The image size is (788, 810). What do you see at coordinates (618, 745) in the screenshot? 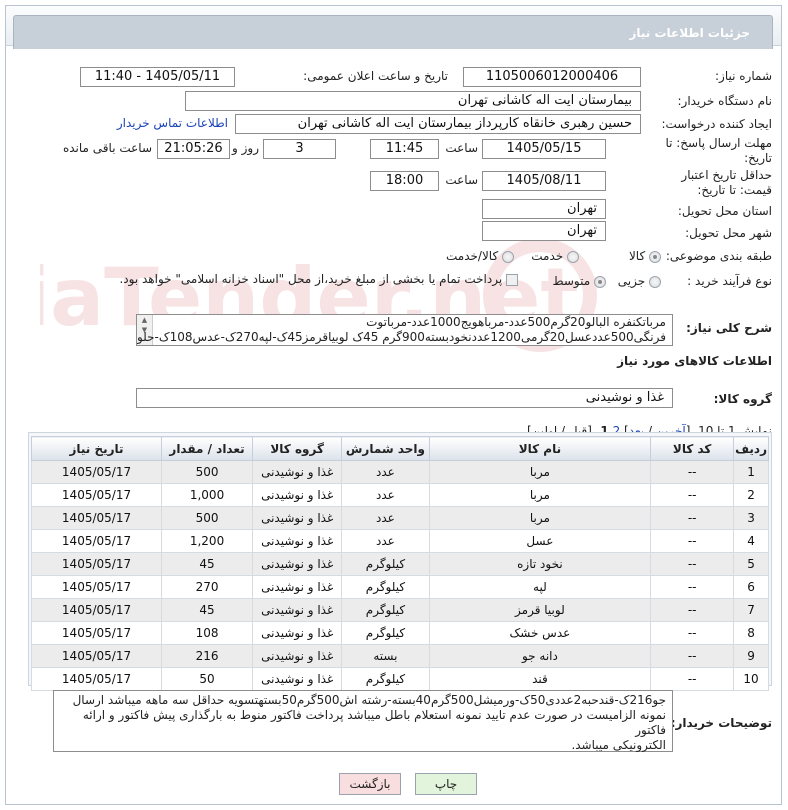
I see `buyer-notes-line-3: الکترونیکی میباشد.` at bounding box center [618, 745].